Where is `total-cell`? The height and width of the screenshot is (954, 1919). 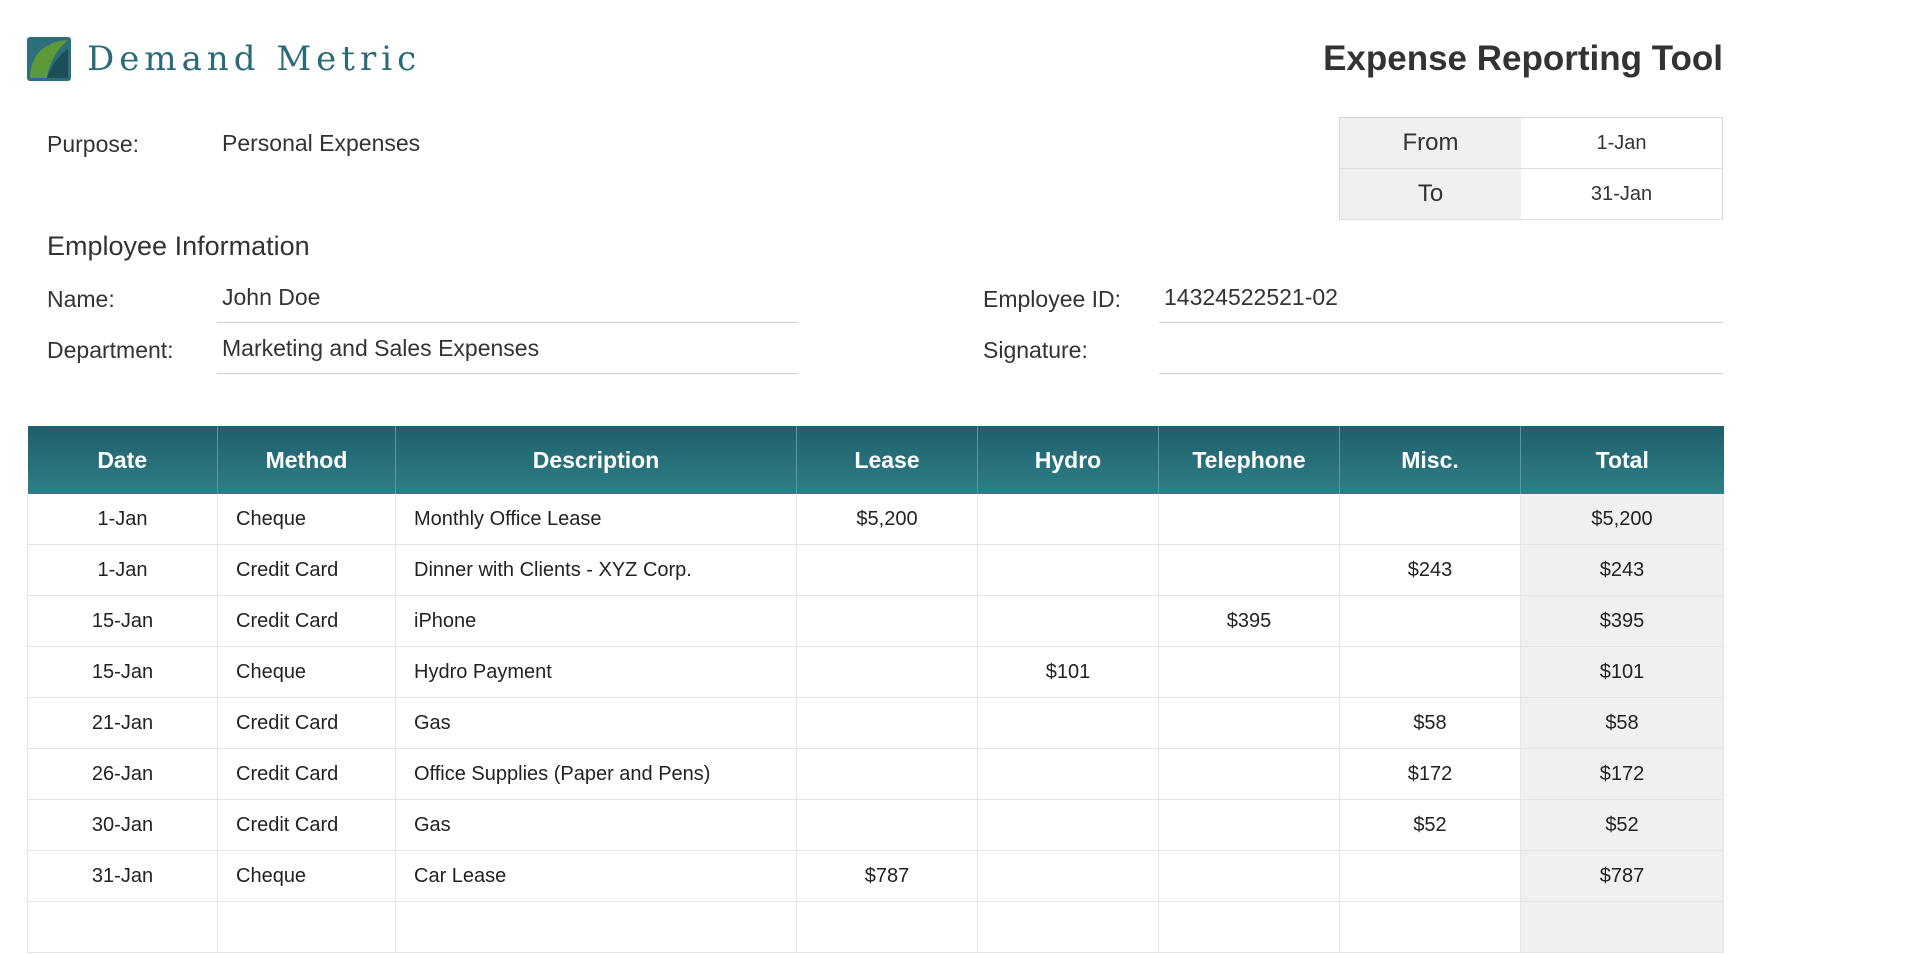
total-cell is located at coordinates (1622, 927).